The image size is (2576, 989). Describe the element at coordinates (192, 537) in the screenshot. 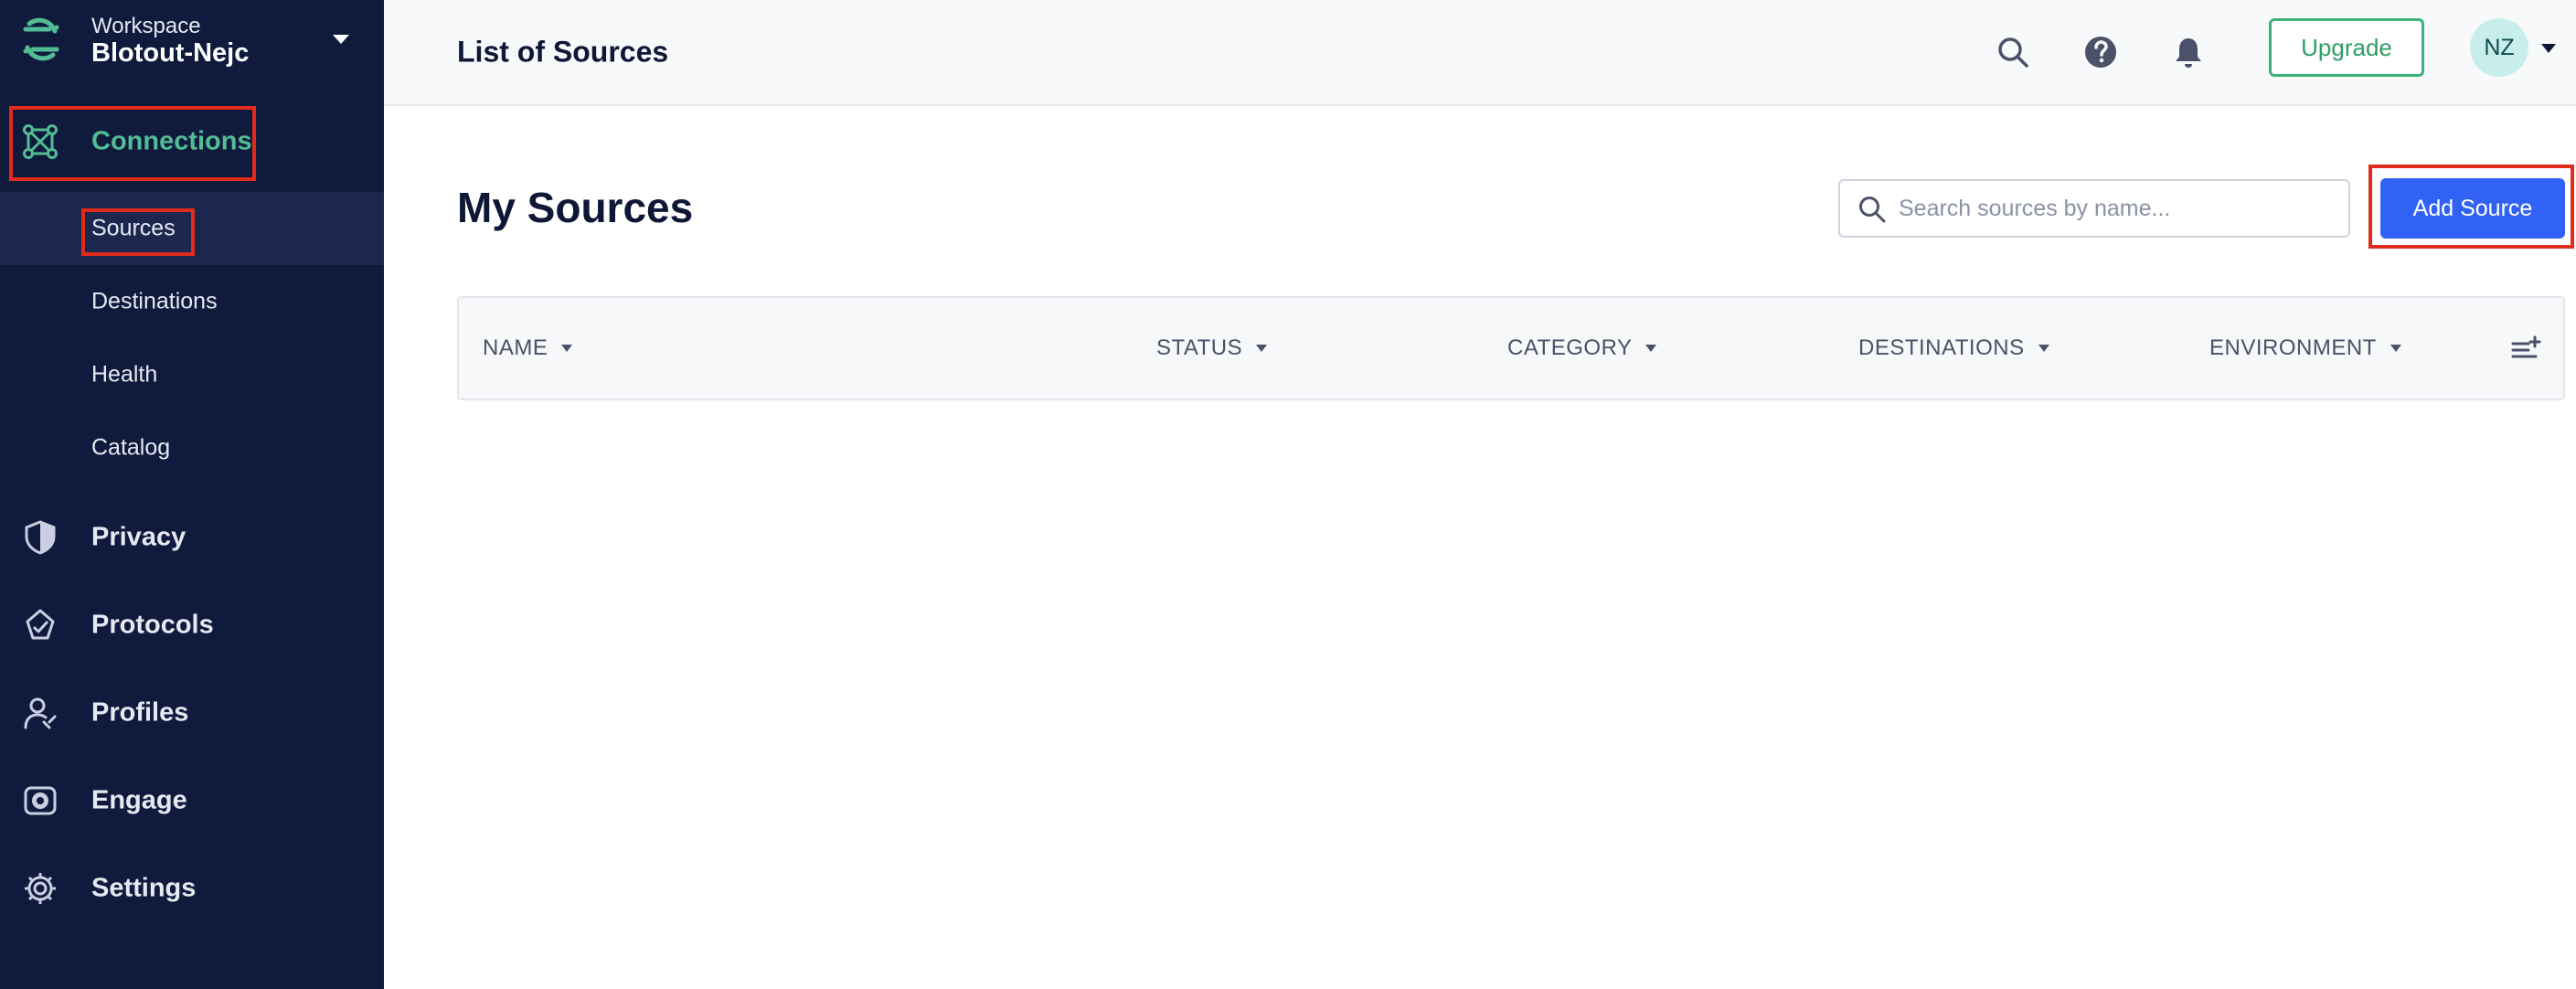

I see `sidebar-item-privacy: Privacy` at that location.